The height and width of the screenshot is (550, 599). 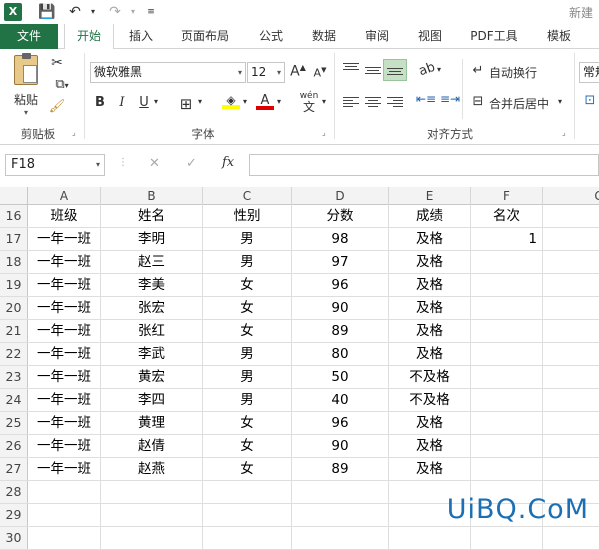 What do you see at coordinates (559, 36) in the screenshot?
I see `tab-templates: 模板` at bounding box center [559, 36].